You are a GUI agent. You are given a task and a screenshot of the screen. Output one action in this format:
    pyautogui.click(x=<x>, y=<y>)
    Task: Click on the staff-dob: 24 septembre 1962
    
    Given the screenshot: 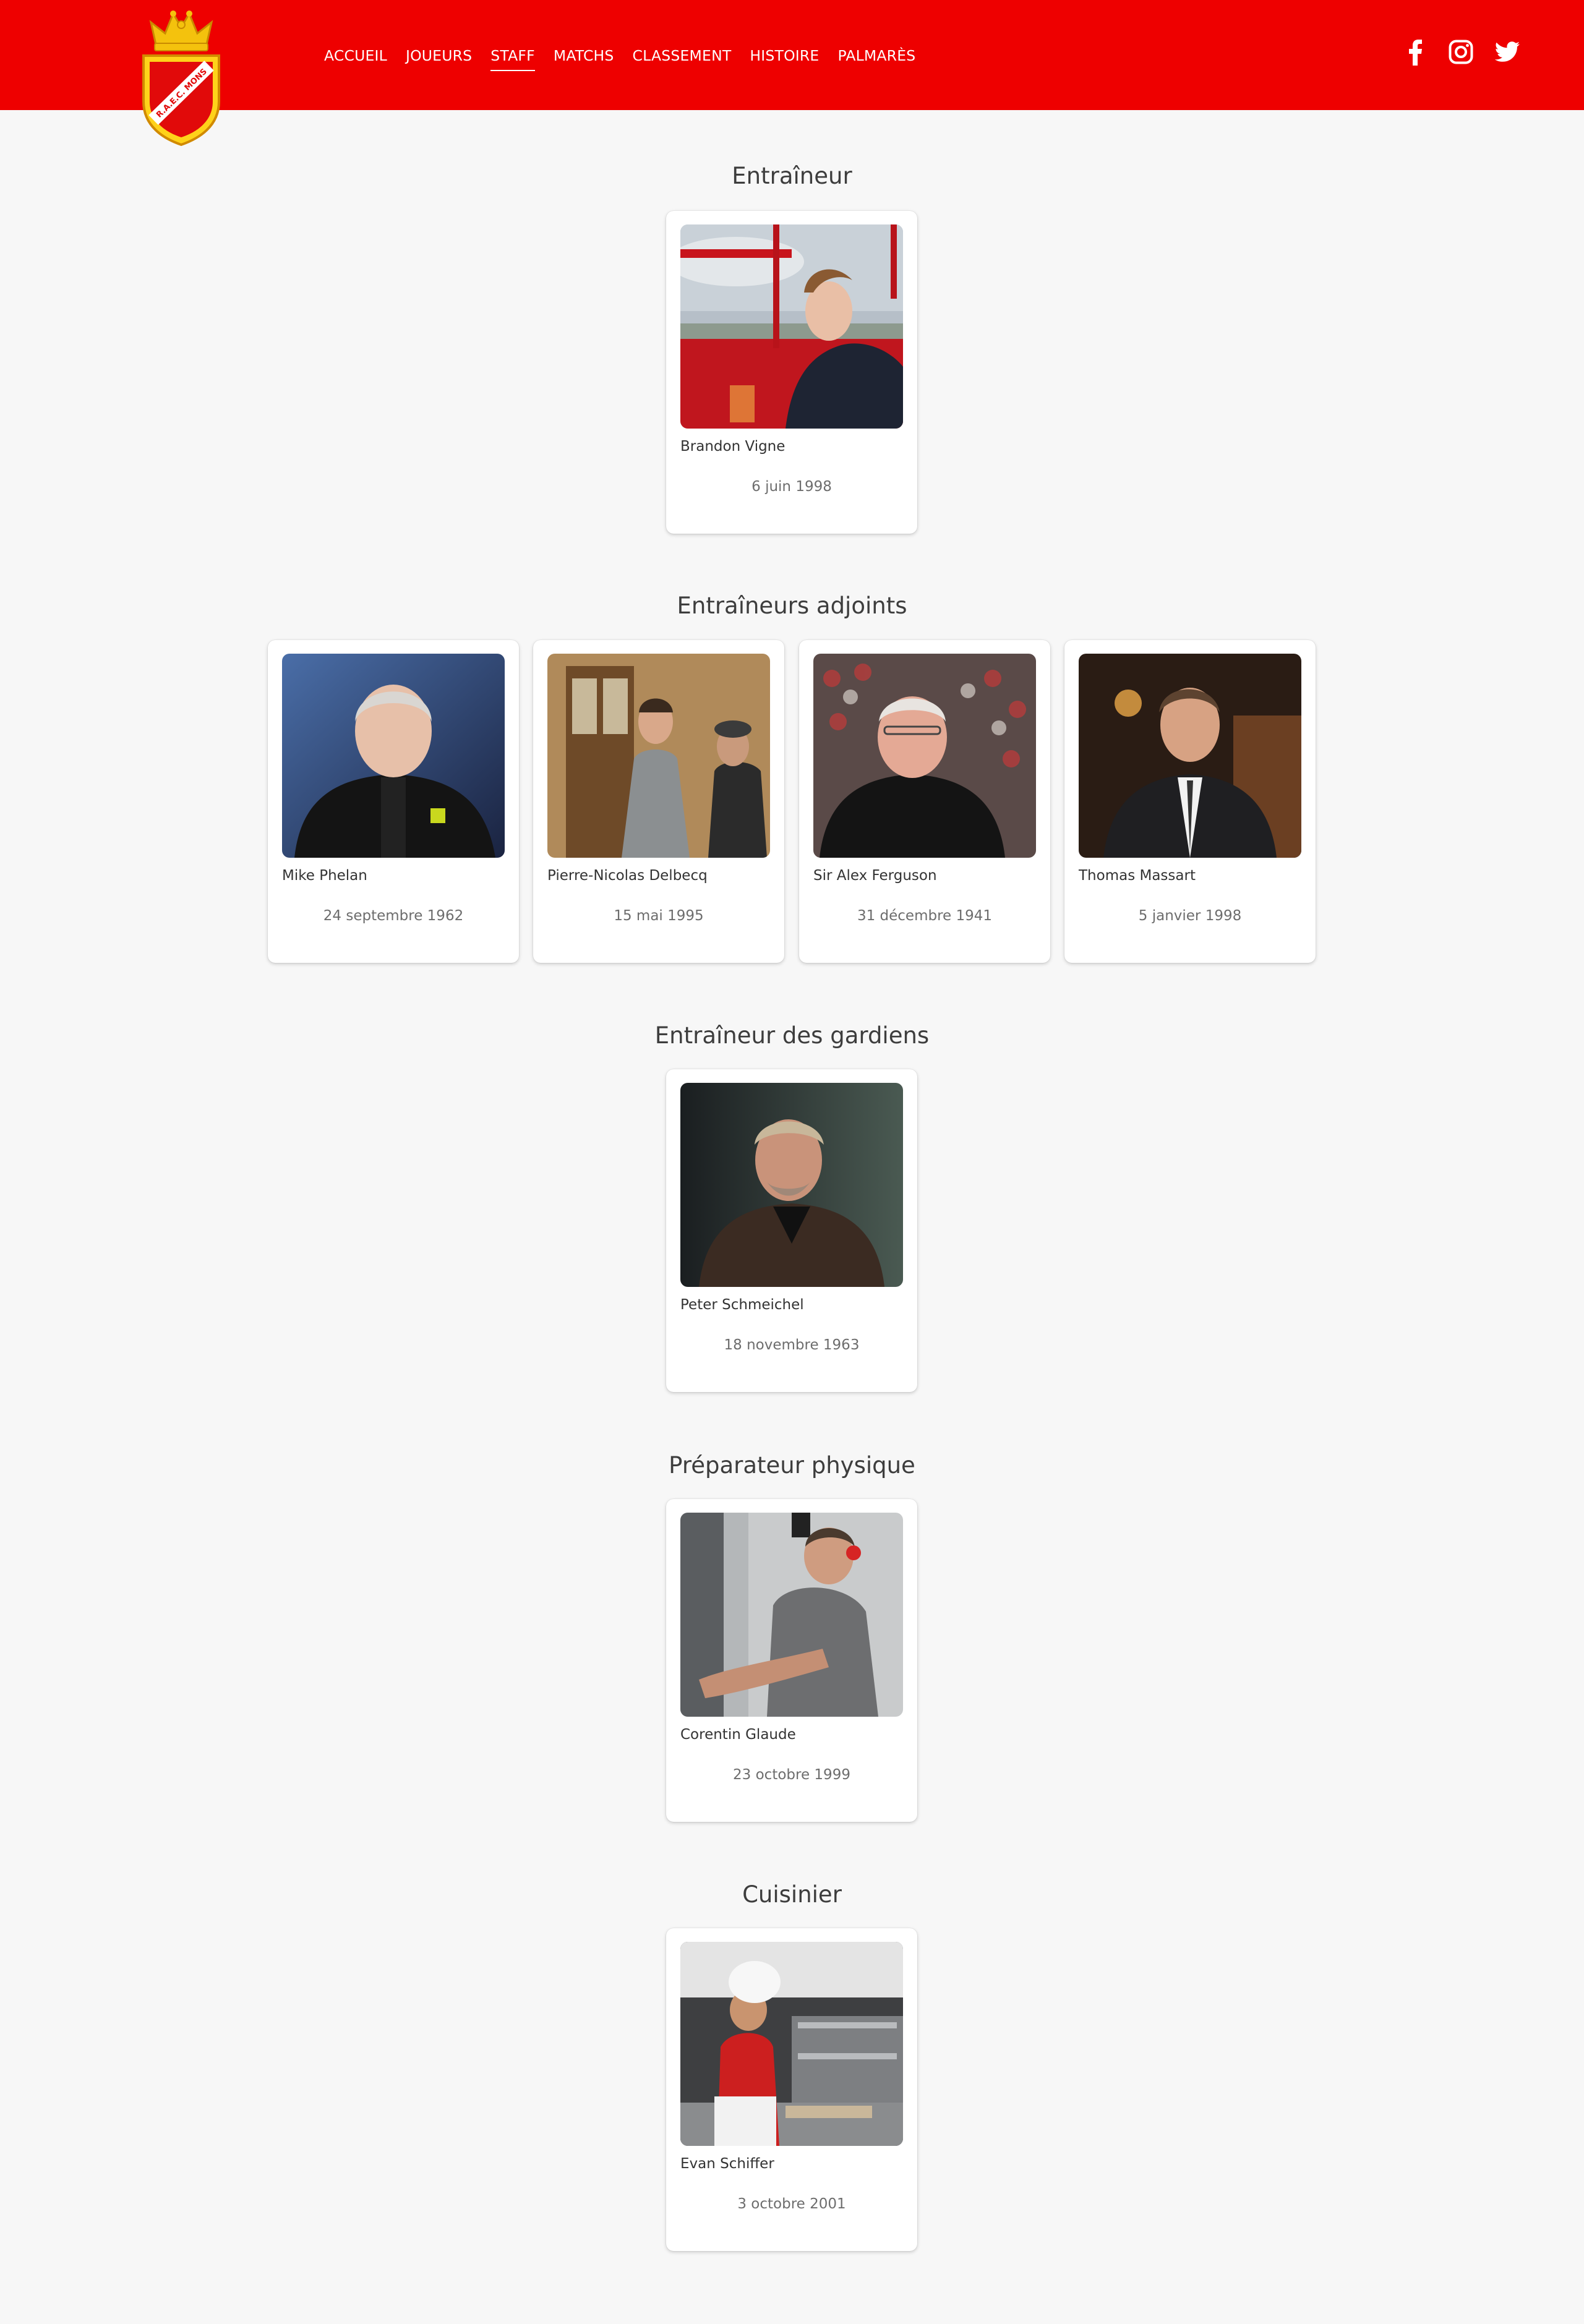 What is the action you would take?
    pyautogui.click(x=393, y=916)
    